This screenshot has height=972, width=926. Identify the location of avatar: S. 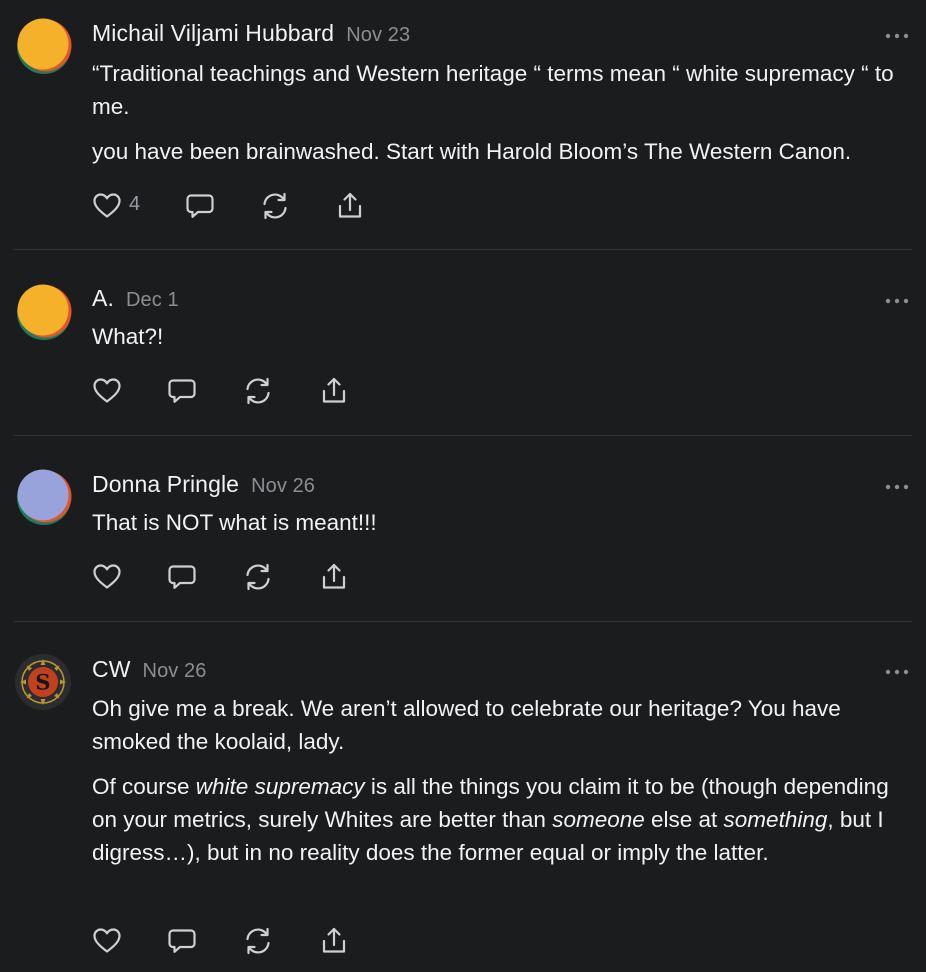
(43, 682).